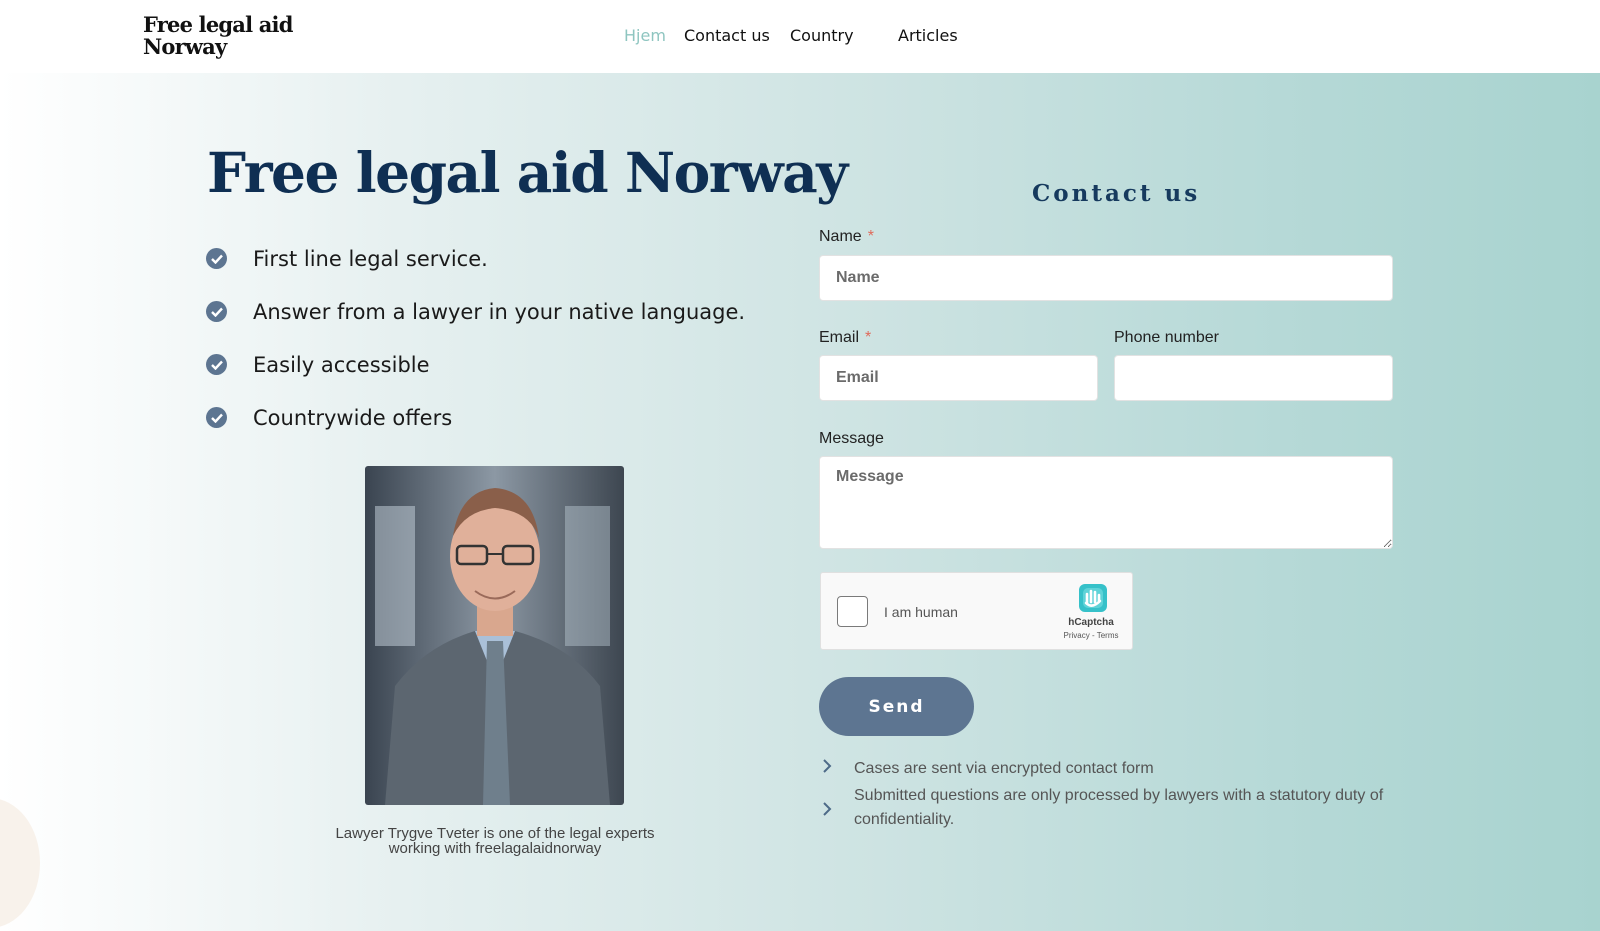 This screenshot has width=1600, height=931. Describe the element at coordinates (1091, 622) in the screenshot. I see `captcha-brand: hCaptcha` at that location.